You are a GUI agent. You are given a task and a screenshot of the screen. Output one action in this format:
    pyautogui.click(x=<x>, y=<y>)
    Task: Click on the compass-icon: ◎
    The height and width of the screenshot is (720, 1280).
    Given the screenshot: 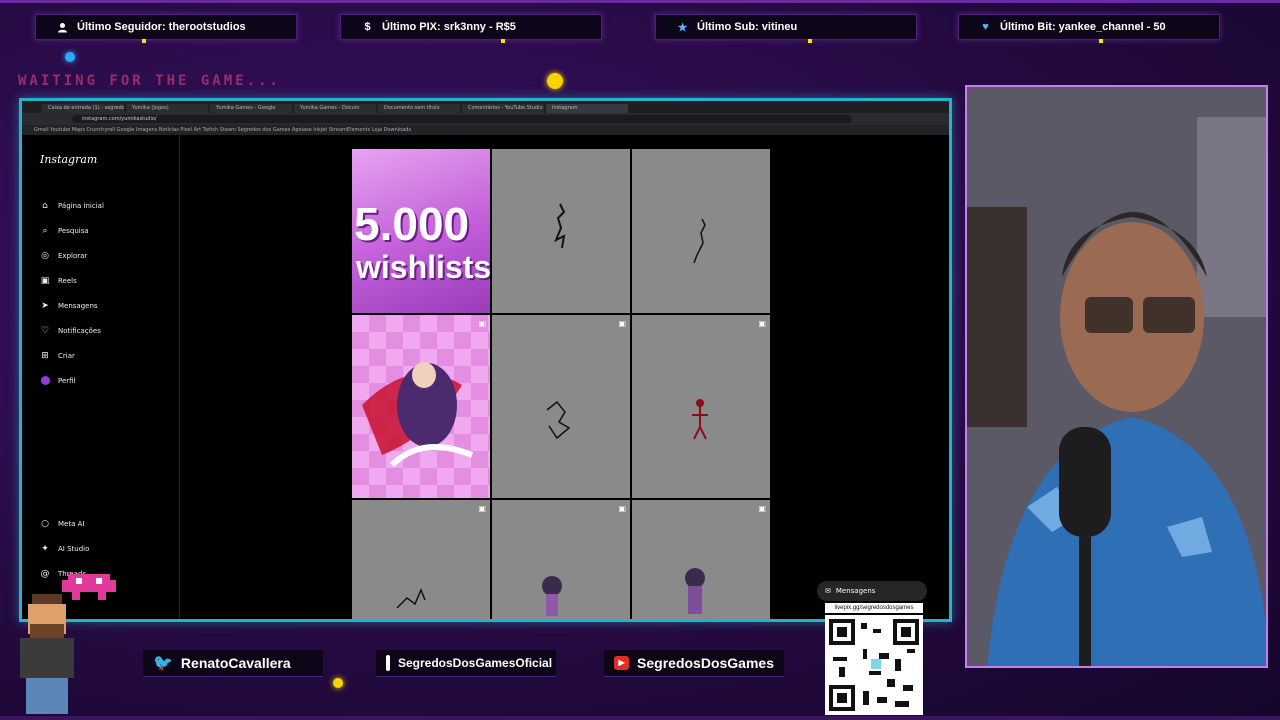 What is the action you would take?
    pyautogui.click(x=45, y=255)
    